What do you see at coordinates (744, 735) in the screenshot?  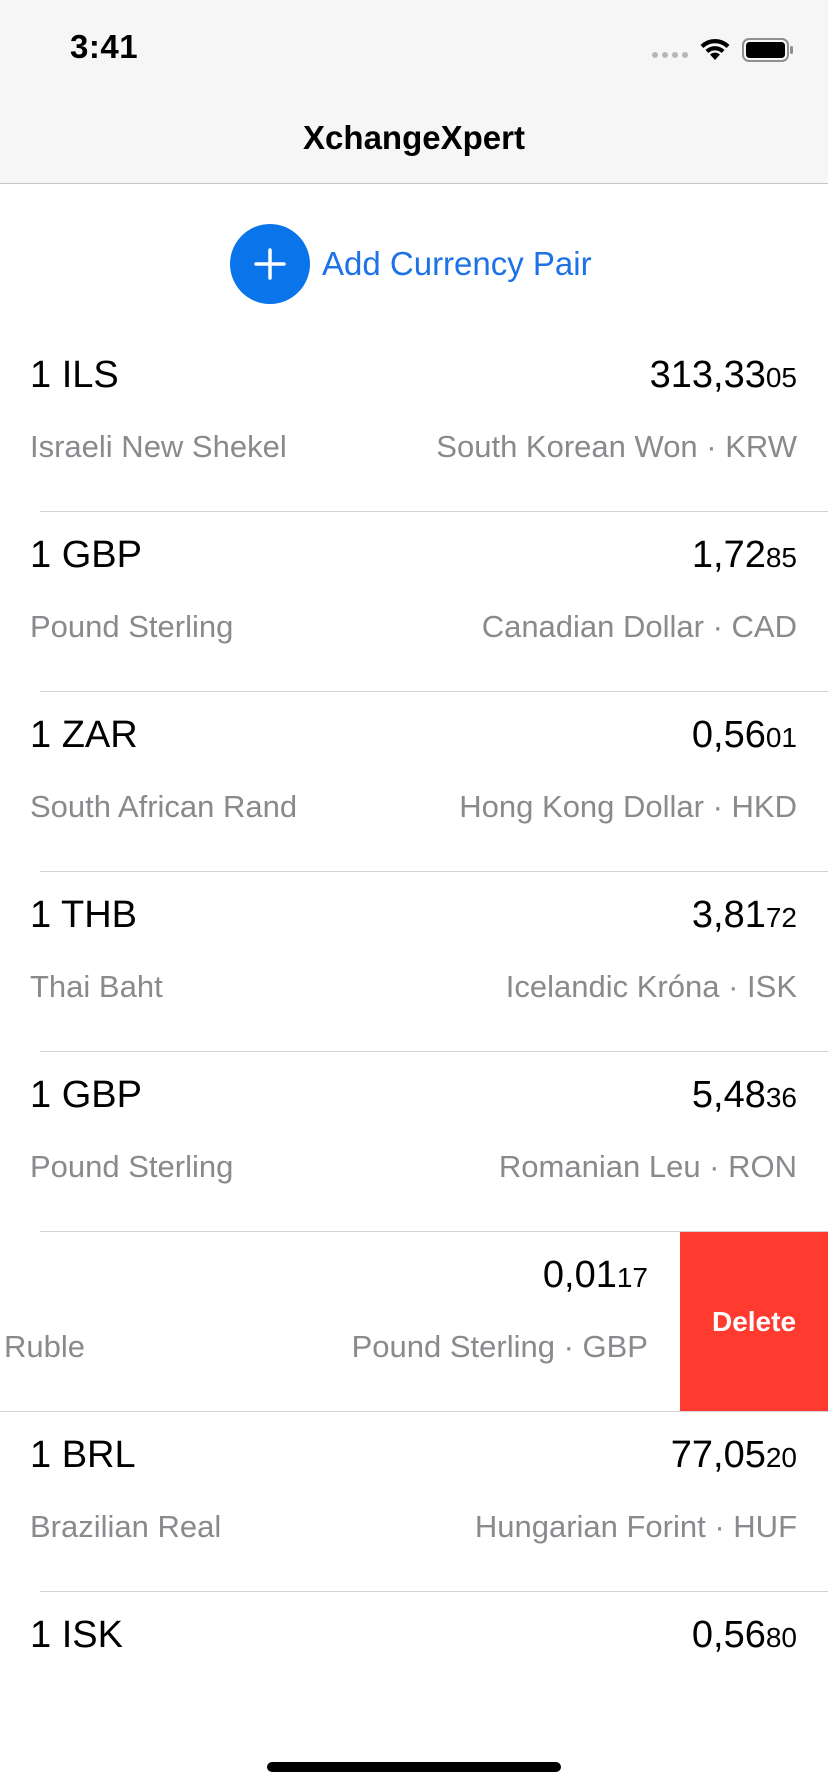 I see `exchange-rate: 0,5601` at bounding box center [744, 735].